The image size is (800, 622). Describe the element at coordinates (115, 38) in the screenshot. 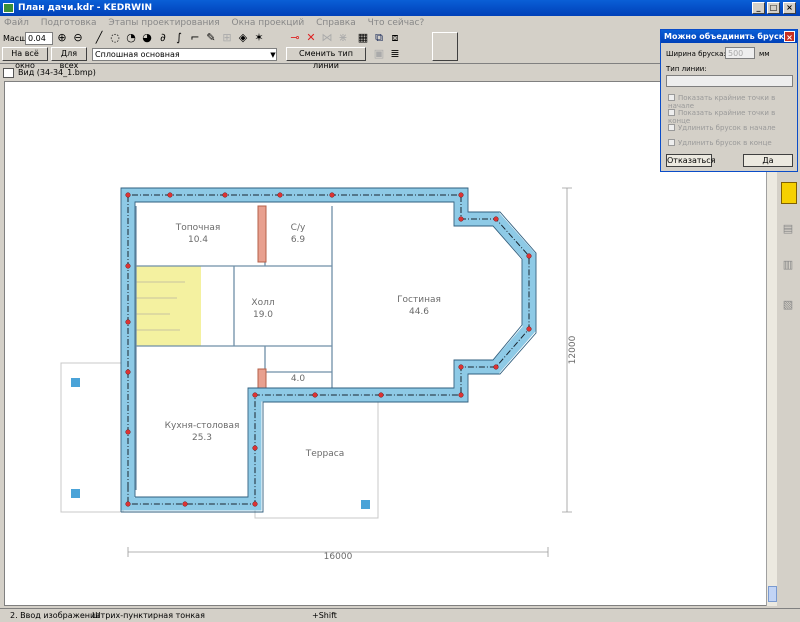

I see `circle-tool-icon: ◌` at that location.